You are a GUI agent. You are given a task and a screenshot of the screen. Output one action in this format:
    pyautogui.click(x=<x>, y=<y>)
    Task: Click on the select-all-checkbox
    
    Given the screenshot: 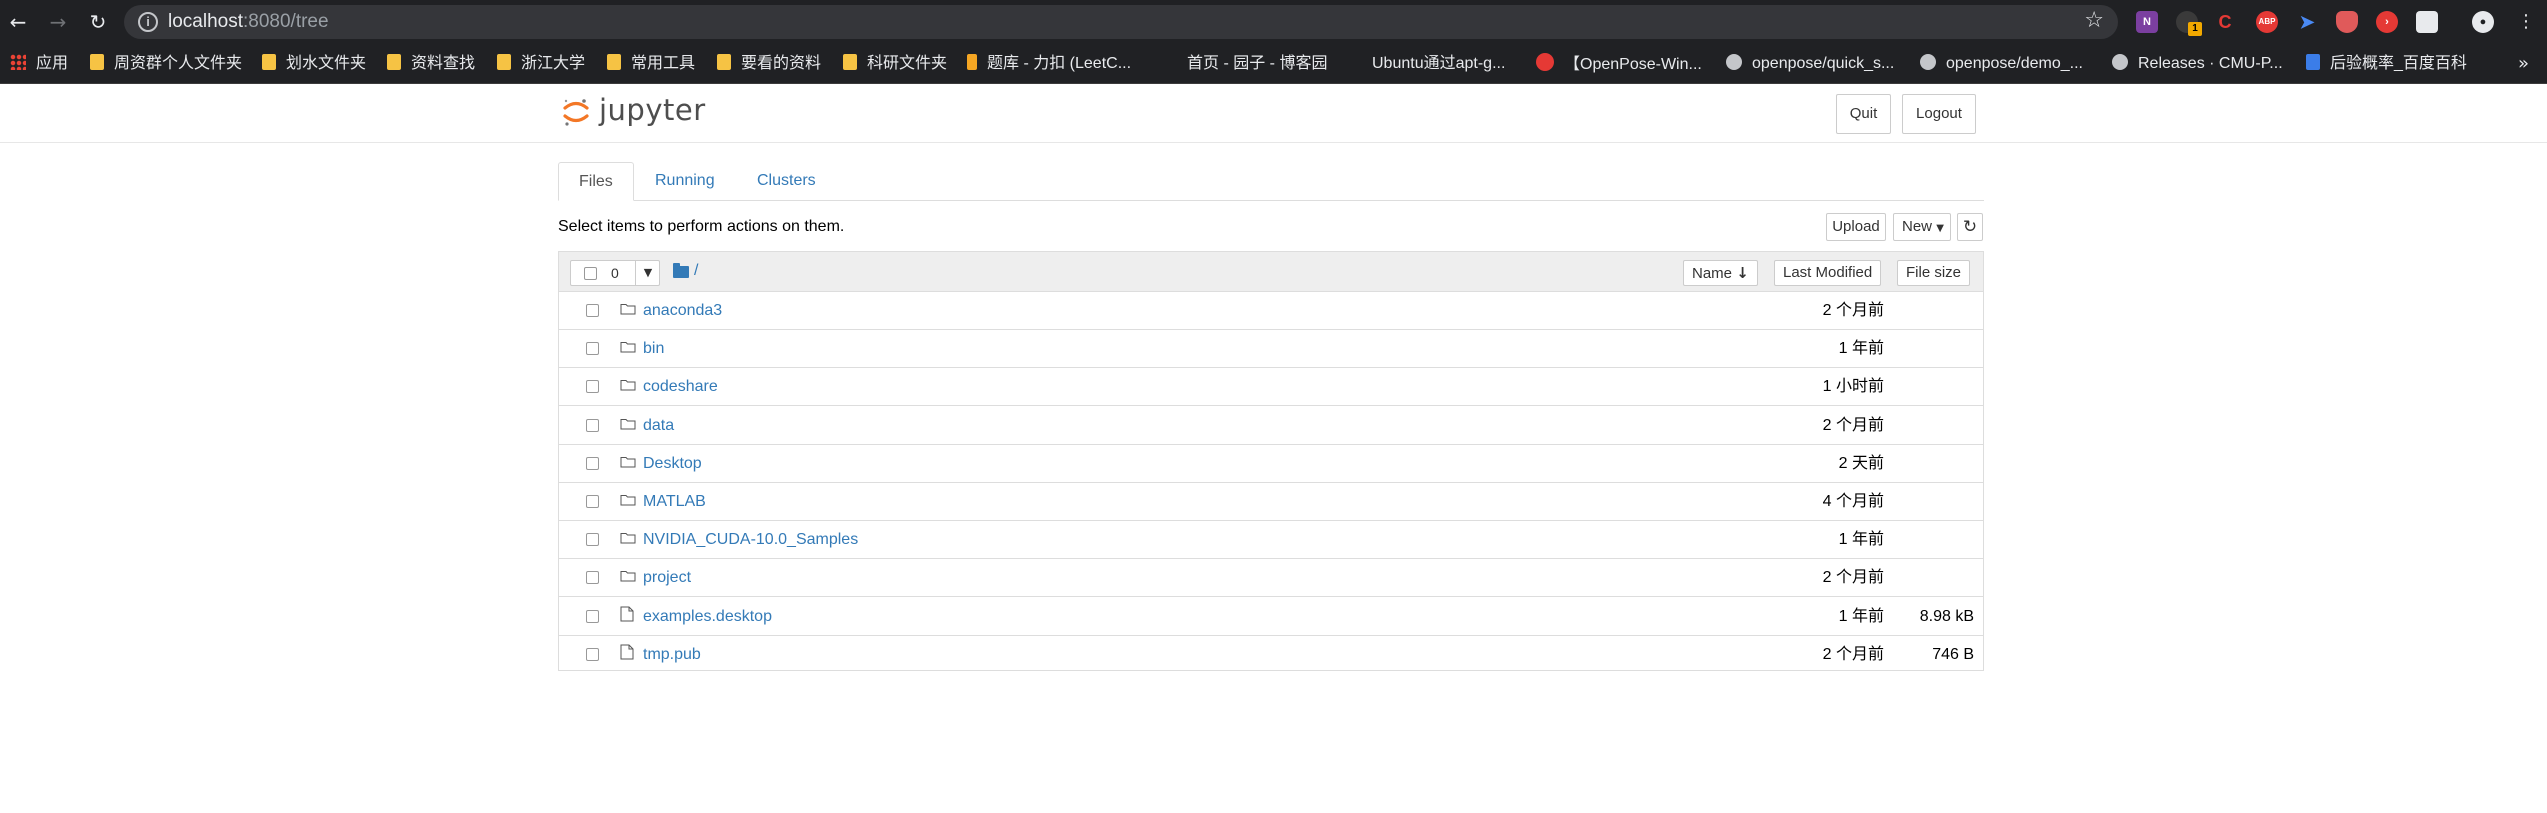 What is the action you would take?
    pyautogui.click(x=590, y=273)
    